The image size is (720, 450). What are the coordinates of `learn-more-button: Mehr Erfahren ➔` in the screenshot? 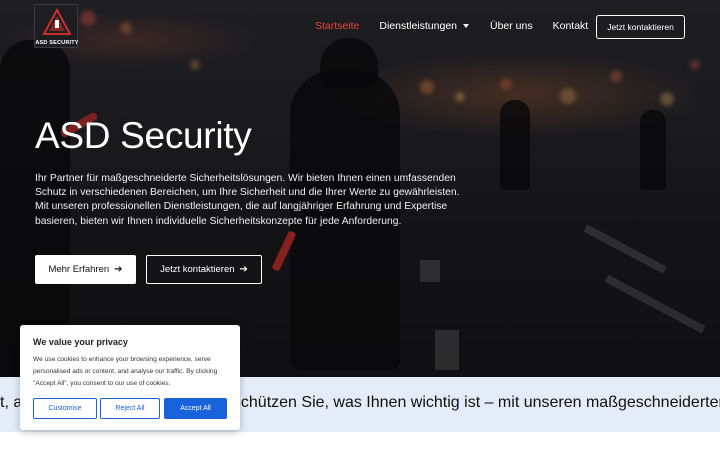 It's located at (85, 269).